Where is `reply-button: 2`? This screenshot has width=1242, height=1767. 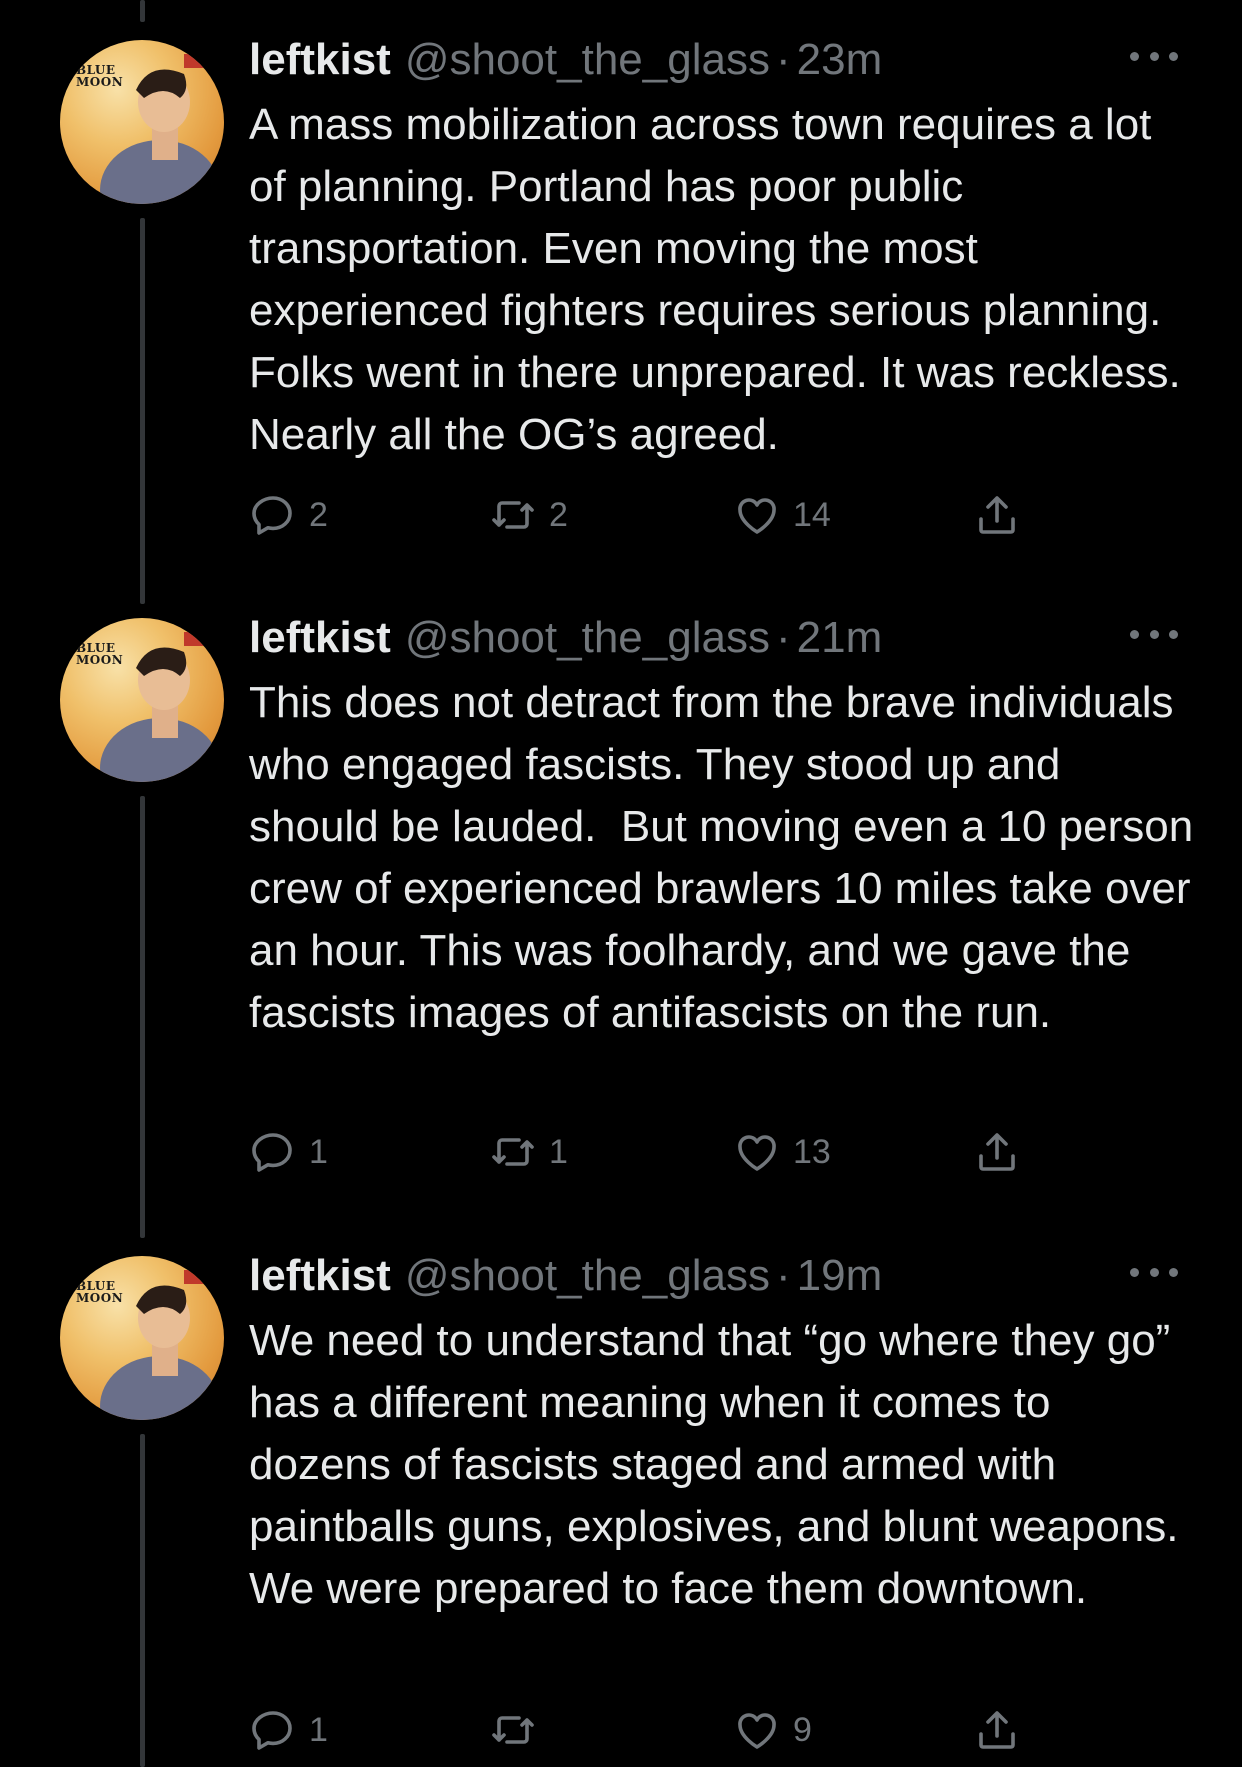
reply-button: 2 is located at coordinates (288, 515).